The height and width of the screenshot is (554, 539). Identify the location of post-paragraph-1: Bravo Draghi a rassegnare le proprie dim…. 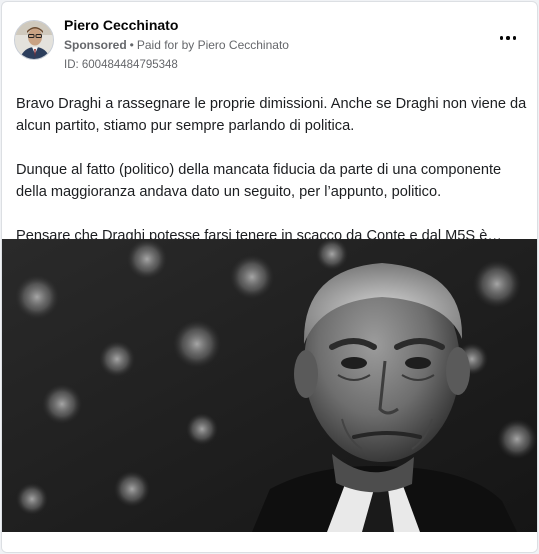
(271, 115).